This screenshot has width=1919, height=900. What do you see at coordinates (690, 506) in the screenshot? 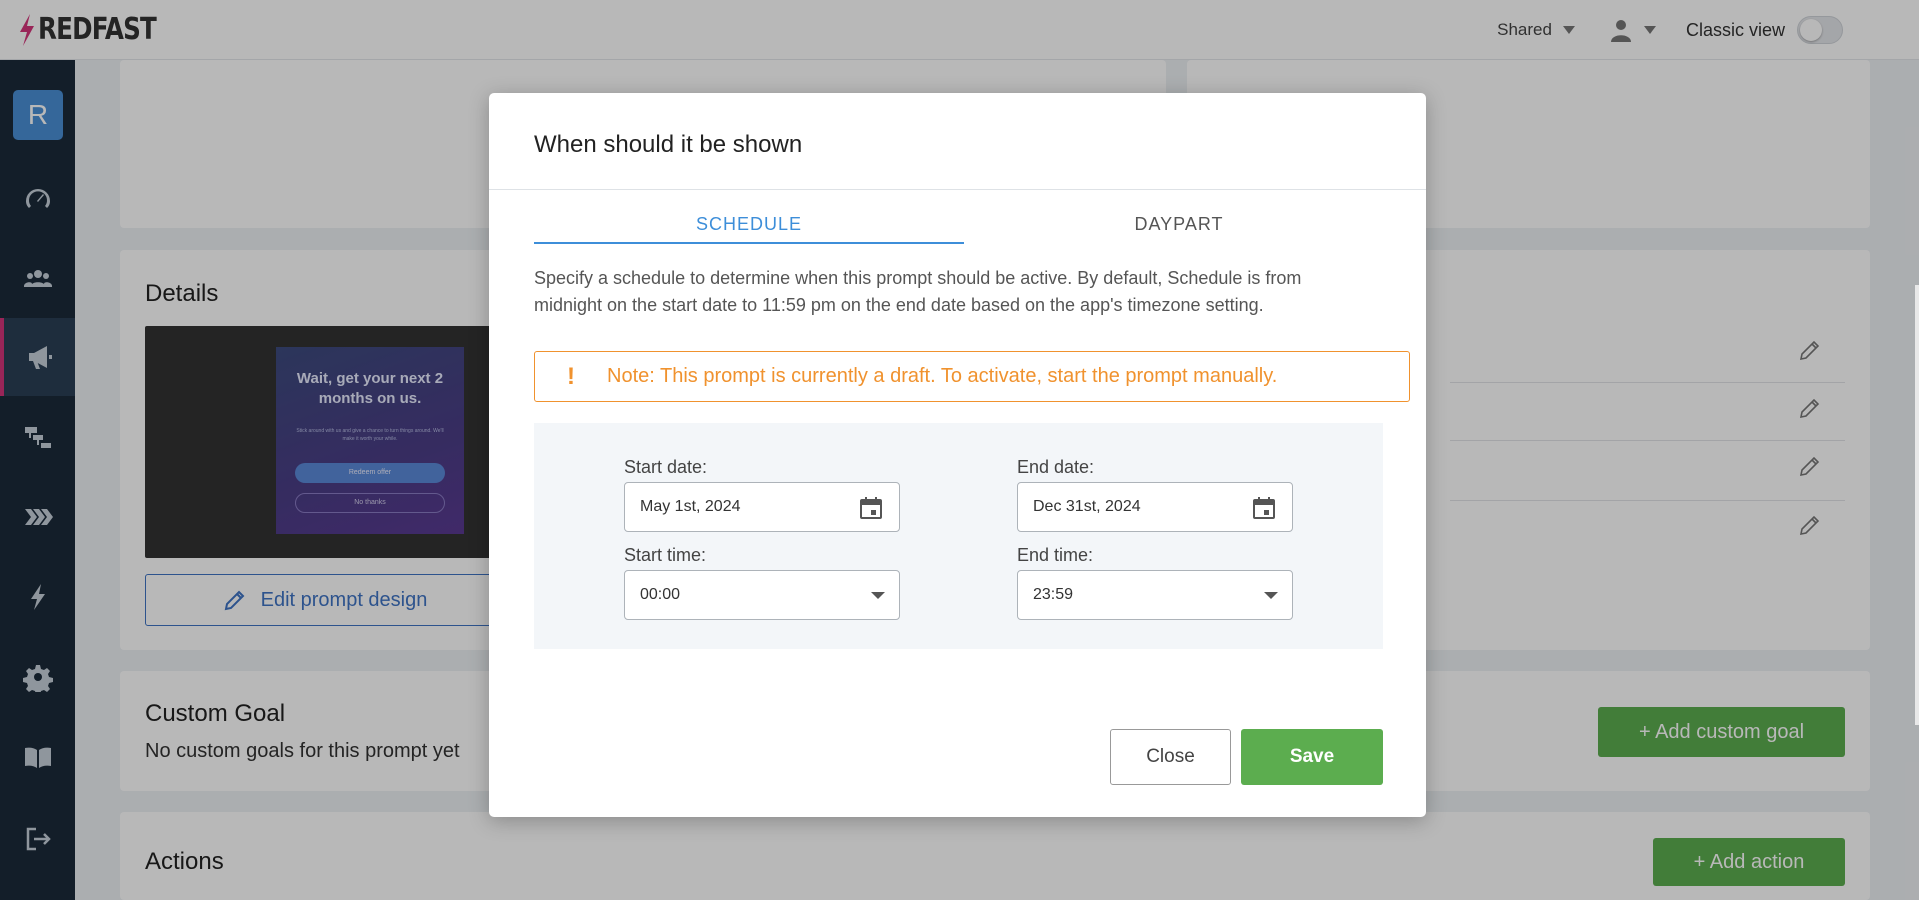
I see `start-date-value: May 1st, 2024` at bounding box center [690, 506].